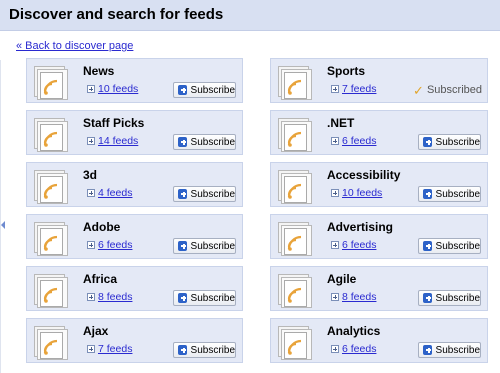 This screenshot has height=373, width=500. Describe the element at coordinates (379, 184) in the screenshot. I see `feed-card: Accessibility 10 feeds Subscribe` at that location.